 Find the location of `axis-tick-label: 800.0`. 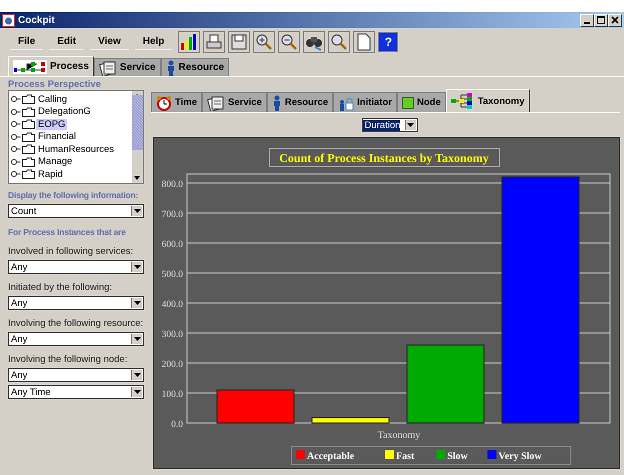

axis-tick-label: 800.0 is located at coordinates (172, 185).